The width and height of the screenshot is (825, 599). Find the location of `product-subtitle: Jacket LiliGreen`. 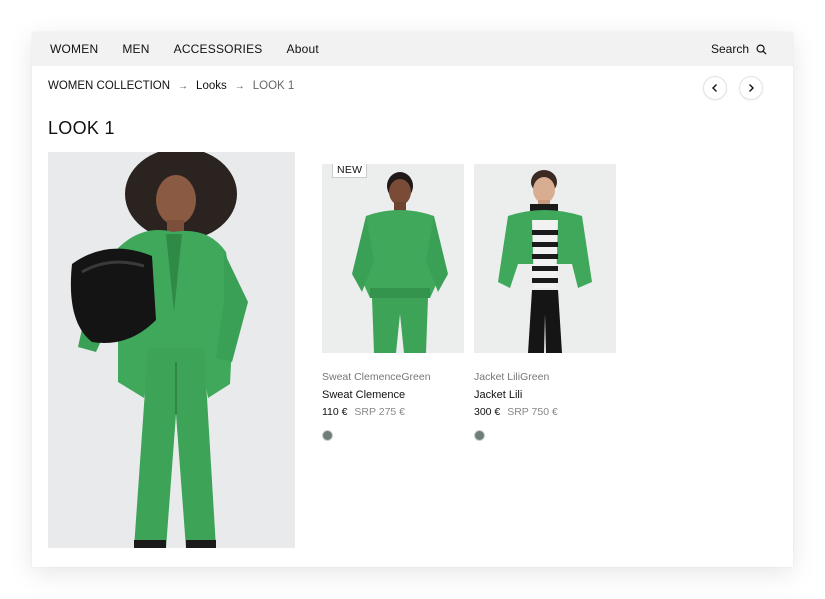

product-subtitle: Jacket LiliGreen is located at coordinates (512, 377).